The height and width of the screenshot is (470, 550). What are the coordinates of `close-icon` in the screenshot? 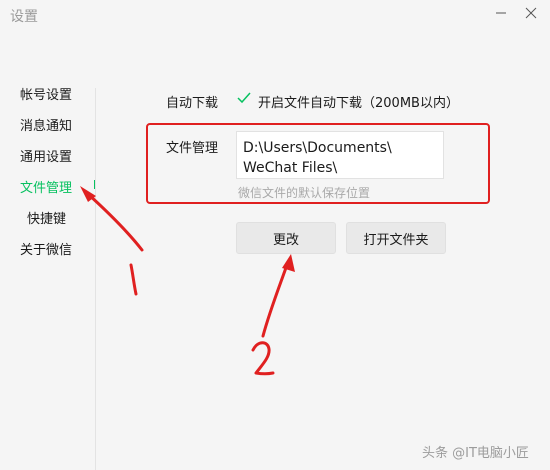 It's located at (531, 13).